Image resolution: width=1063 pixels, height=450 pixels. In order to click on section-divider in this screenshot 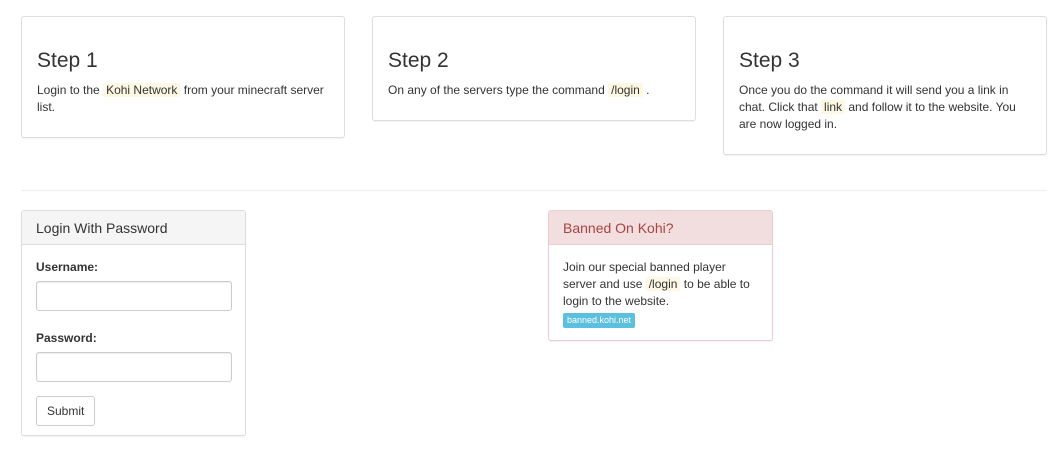, I will do `click(534, 190)`.